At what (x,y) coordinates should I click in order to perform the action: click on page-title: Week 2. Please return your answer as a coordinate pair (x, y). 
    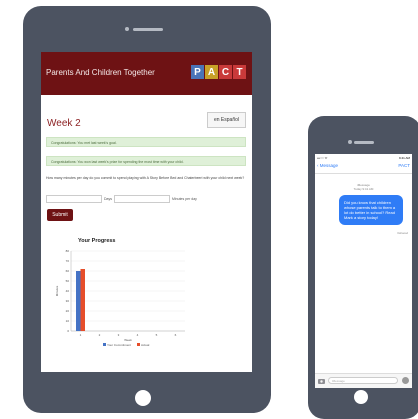
    Looking at the image, I should click on (64, 123).